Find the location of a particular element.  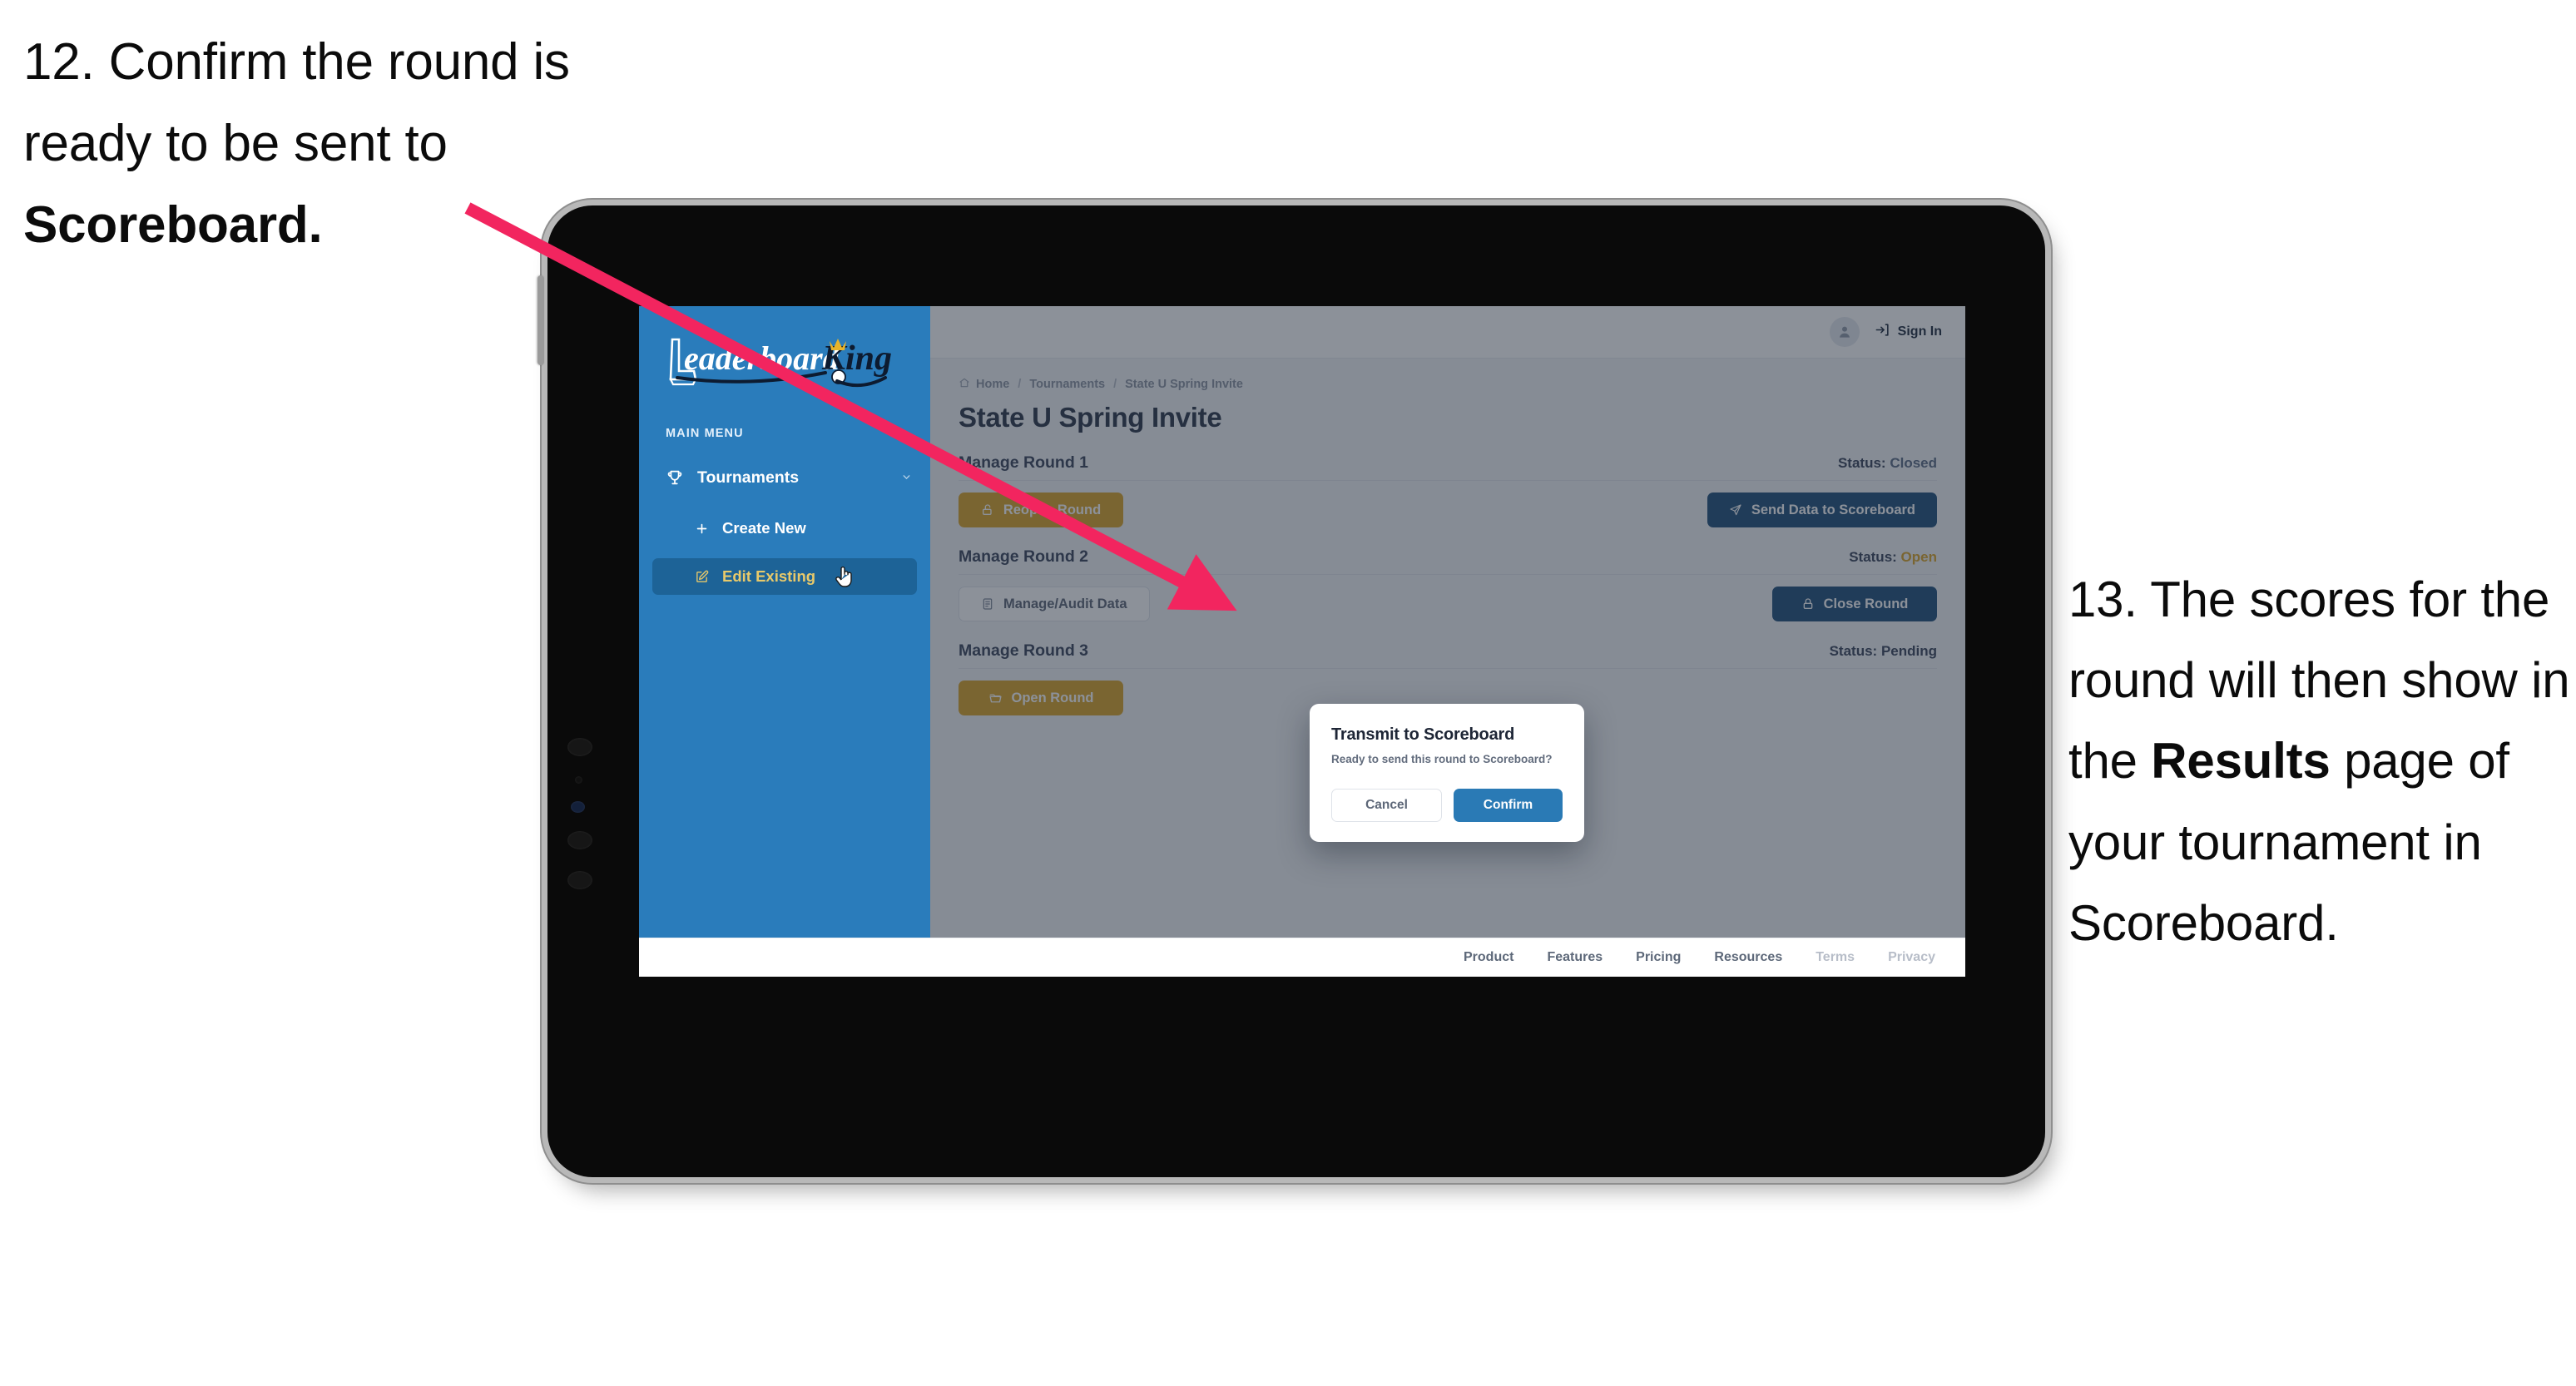

sidebar-item-edit-existing-label: Edit Existing is located at coordinates (769, 576).